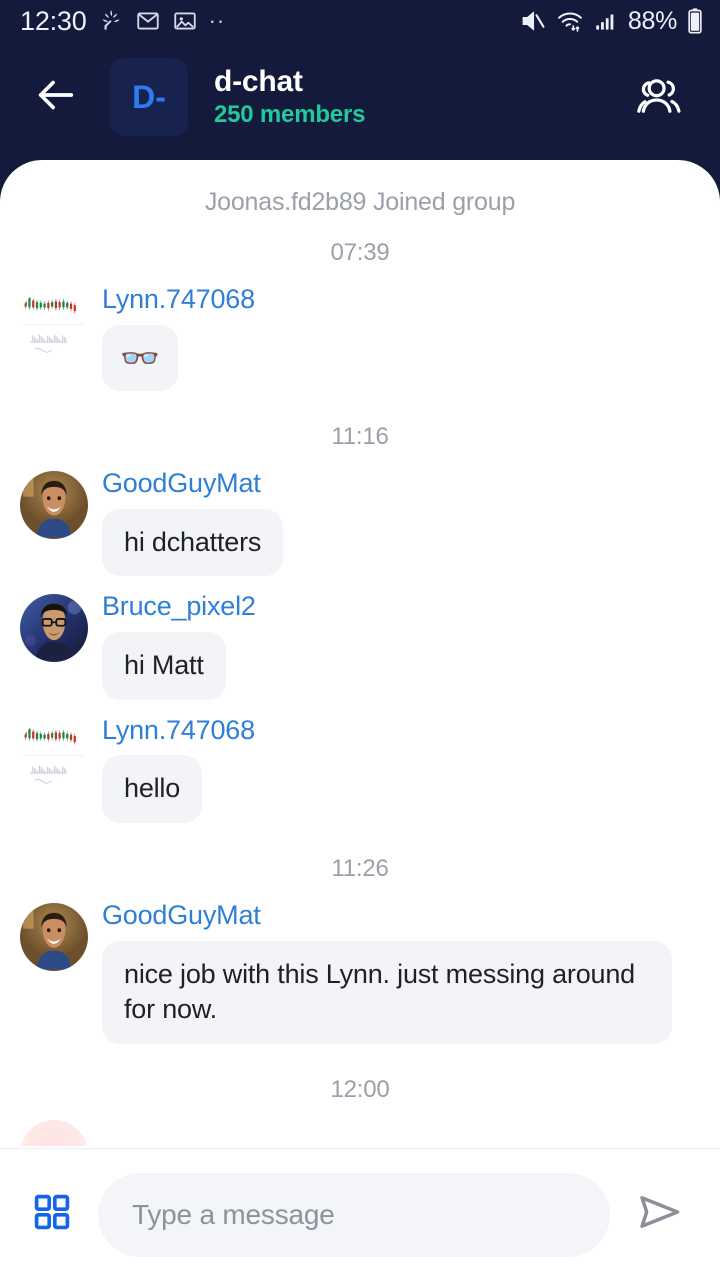 This screenshot has height=1280, width=720. What do you see at coordinates (258, 82) in the screenshot?
I see `page-title: d-chat` at bounding box center [258, 82].